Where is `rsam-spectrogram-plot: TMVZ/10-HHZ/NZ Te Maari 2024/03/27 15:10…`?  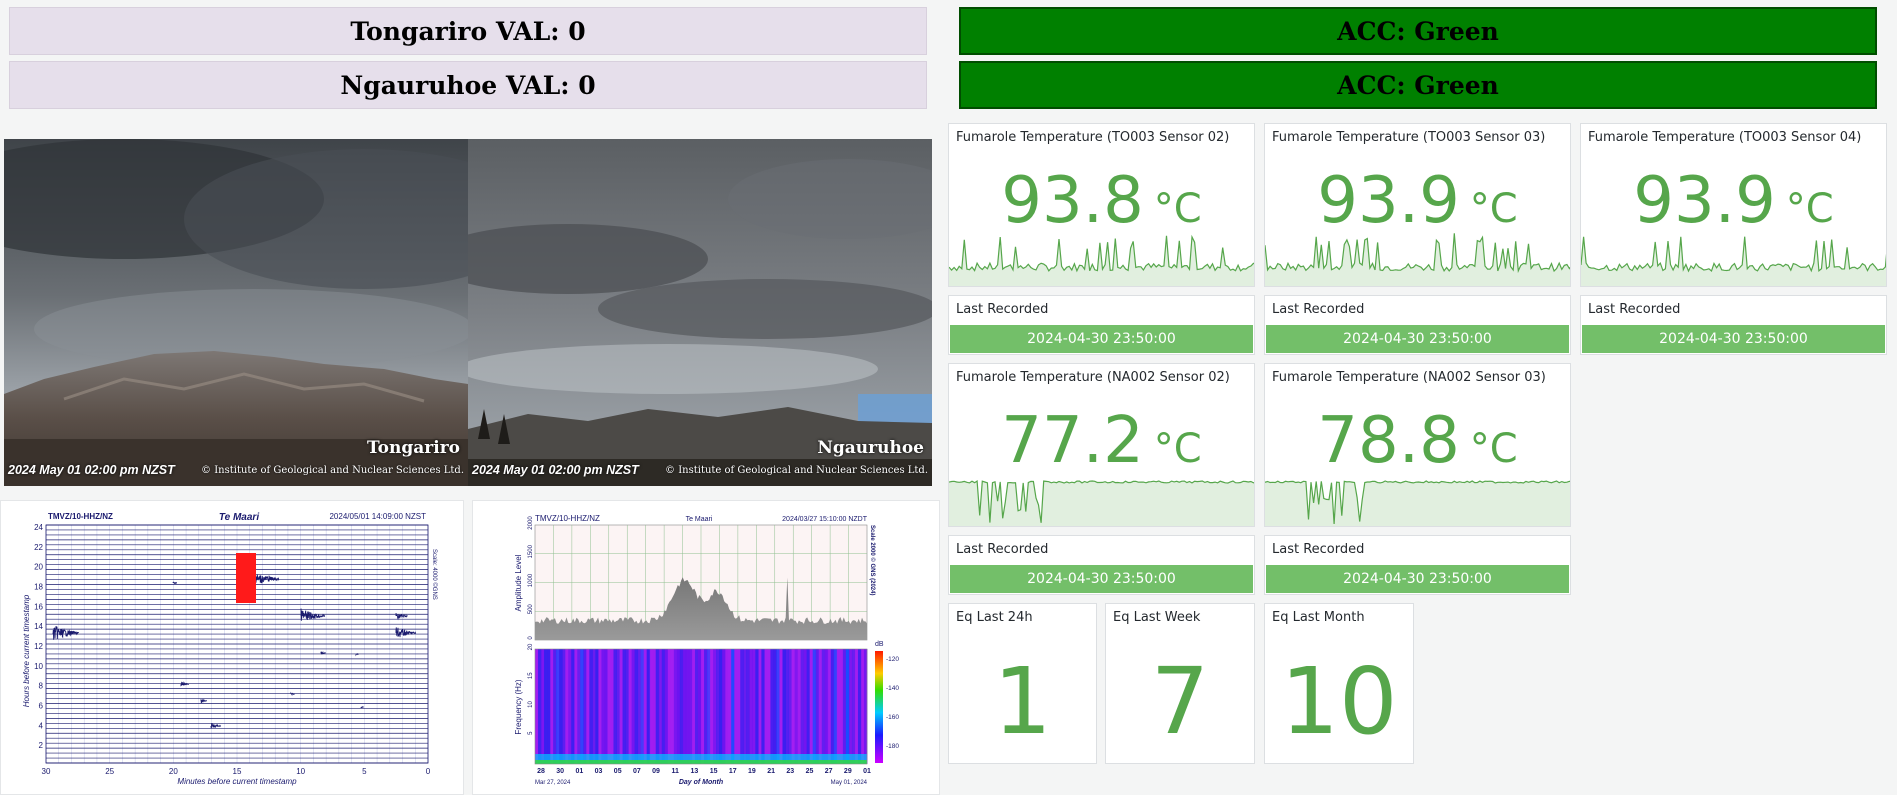 rsam-spectrogram-plot: TMVZ/10-HHZ/NZ Te Maari 2024/03/27 15:10… is located at coordinates (706, 650).